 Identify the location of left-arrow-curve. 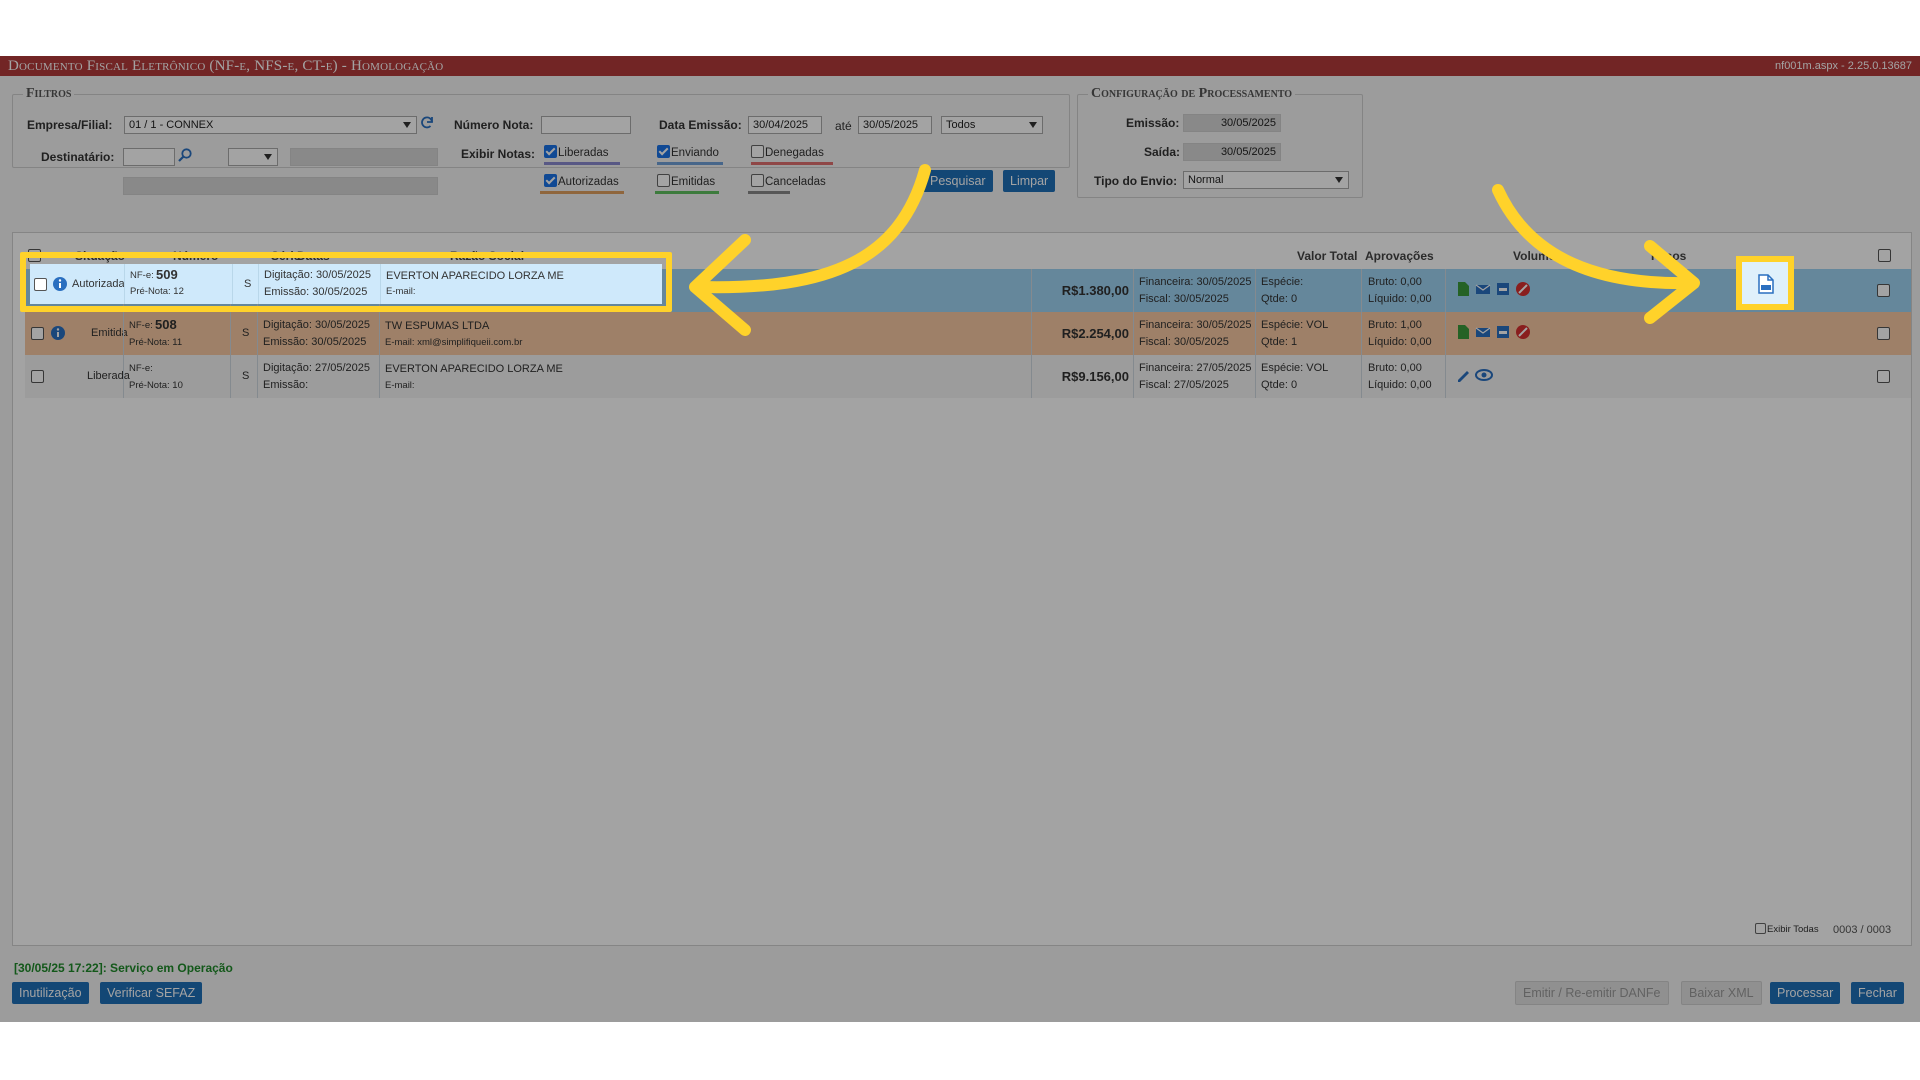
(812, 229).